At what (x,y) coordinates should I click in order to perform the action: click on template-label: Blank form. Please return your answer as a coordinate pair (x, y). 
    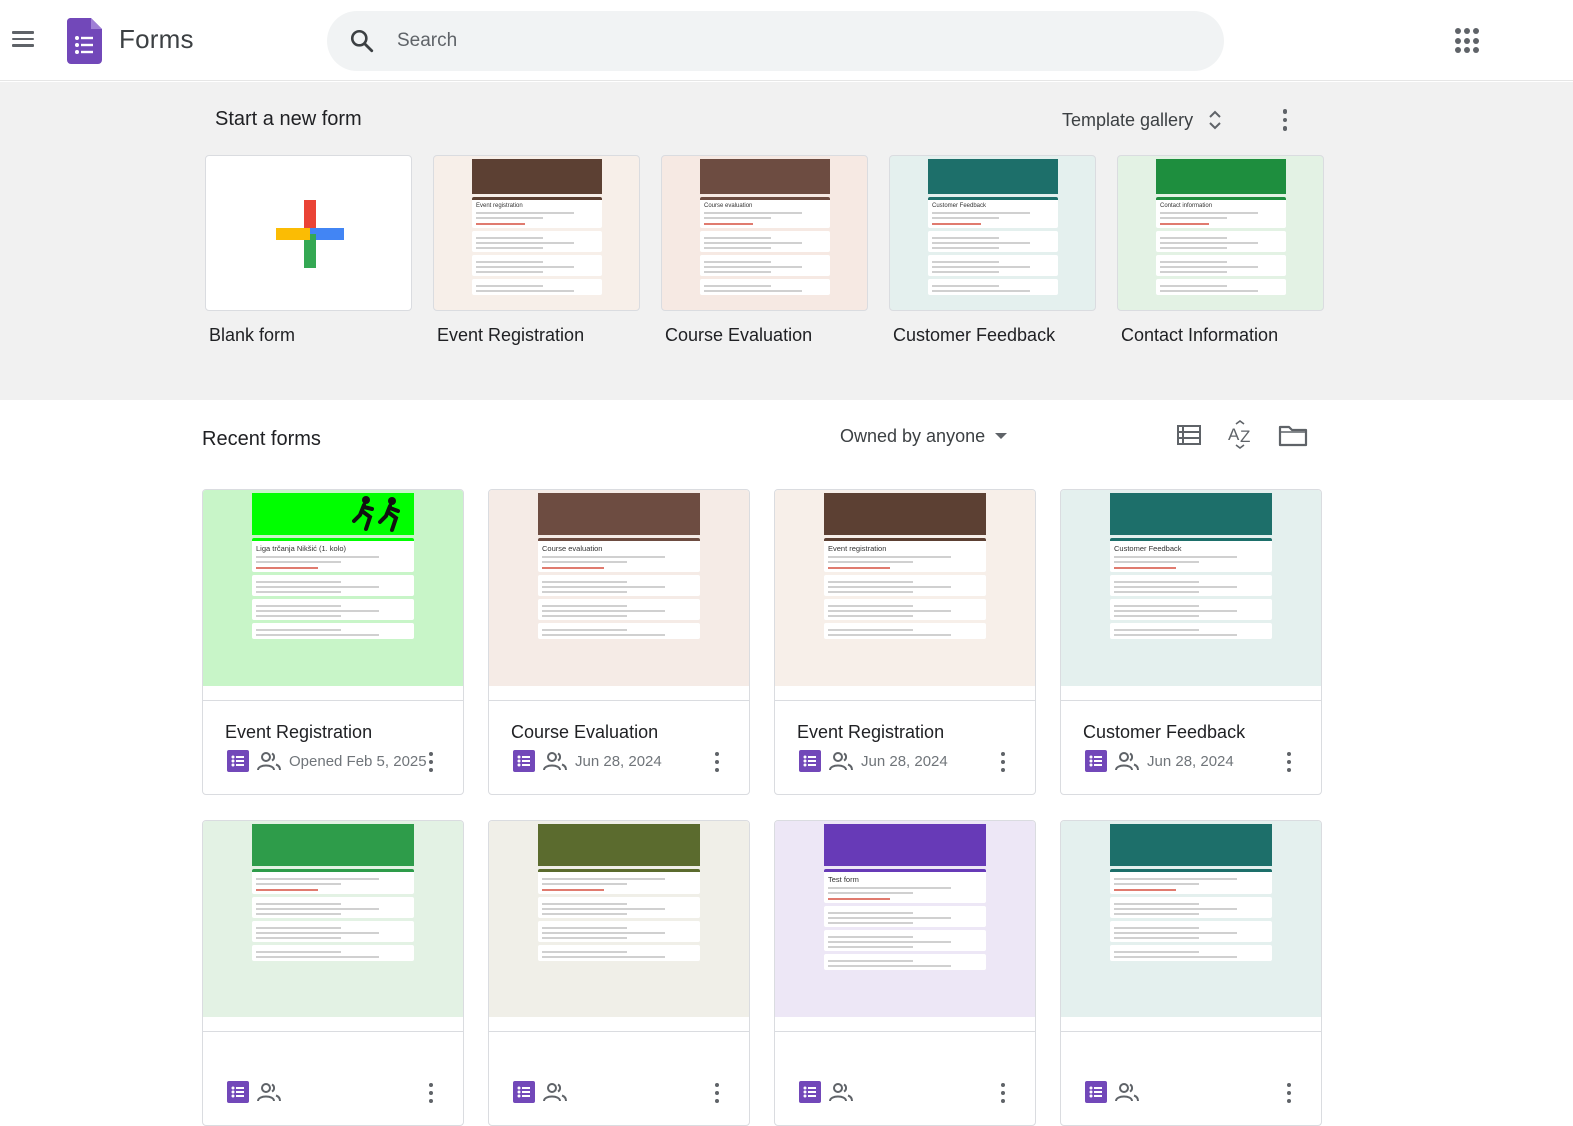
    Looking at the image, I should click on (252, 335).